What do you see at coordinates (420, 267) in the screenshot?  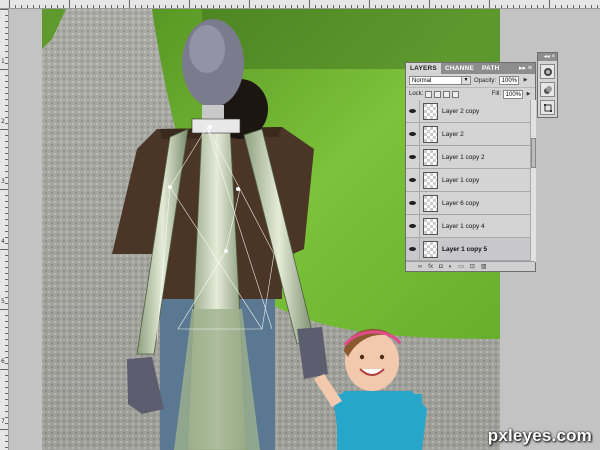 I see `link-icon: ∞` at bounding box center [420, 267].